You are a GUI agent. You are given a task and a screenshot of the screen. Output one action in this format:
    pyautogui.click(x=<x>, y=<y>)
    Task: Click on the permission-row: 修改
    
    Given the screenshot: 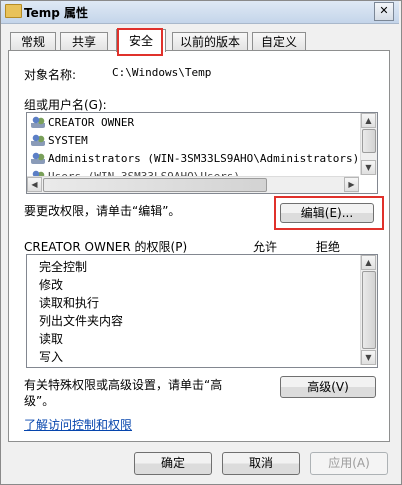 What is the action you would take?
    pyautogui.click(x=51, y=285)
    